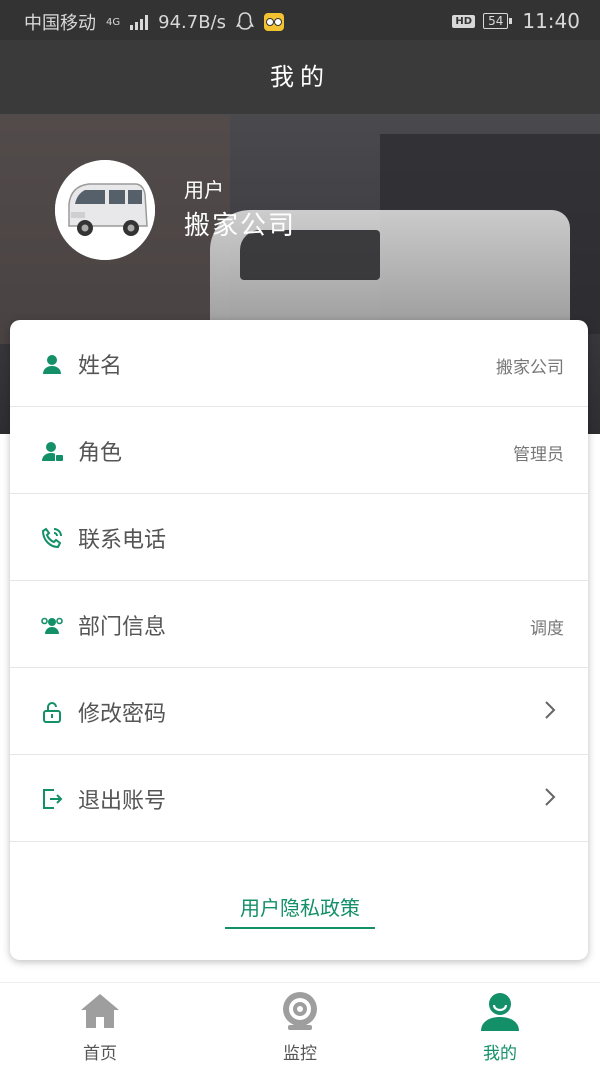 Image resolution: width=600 pixels, height=1068 pixels. I want to click on row-phone-label: 联系电话, so click(122, 540).